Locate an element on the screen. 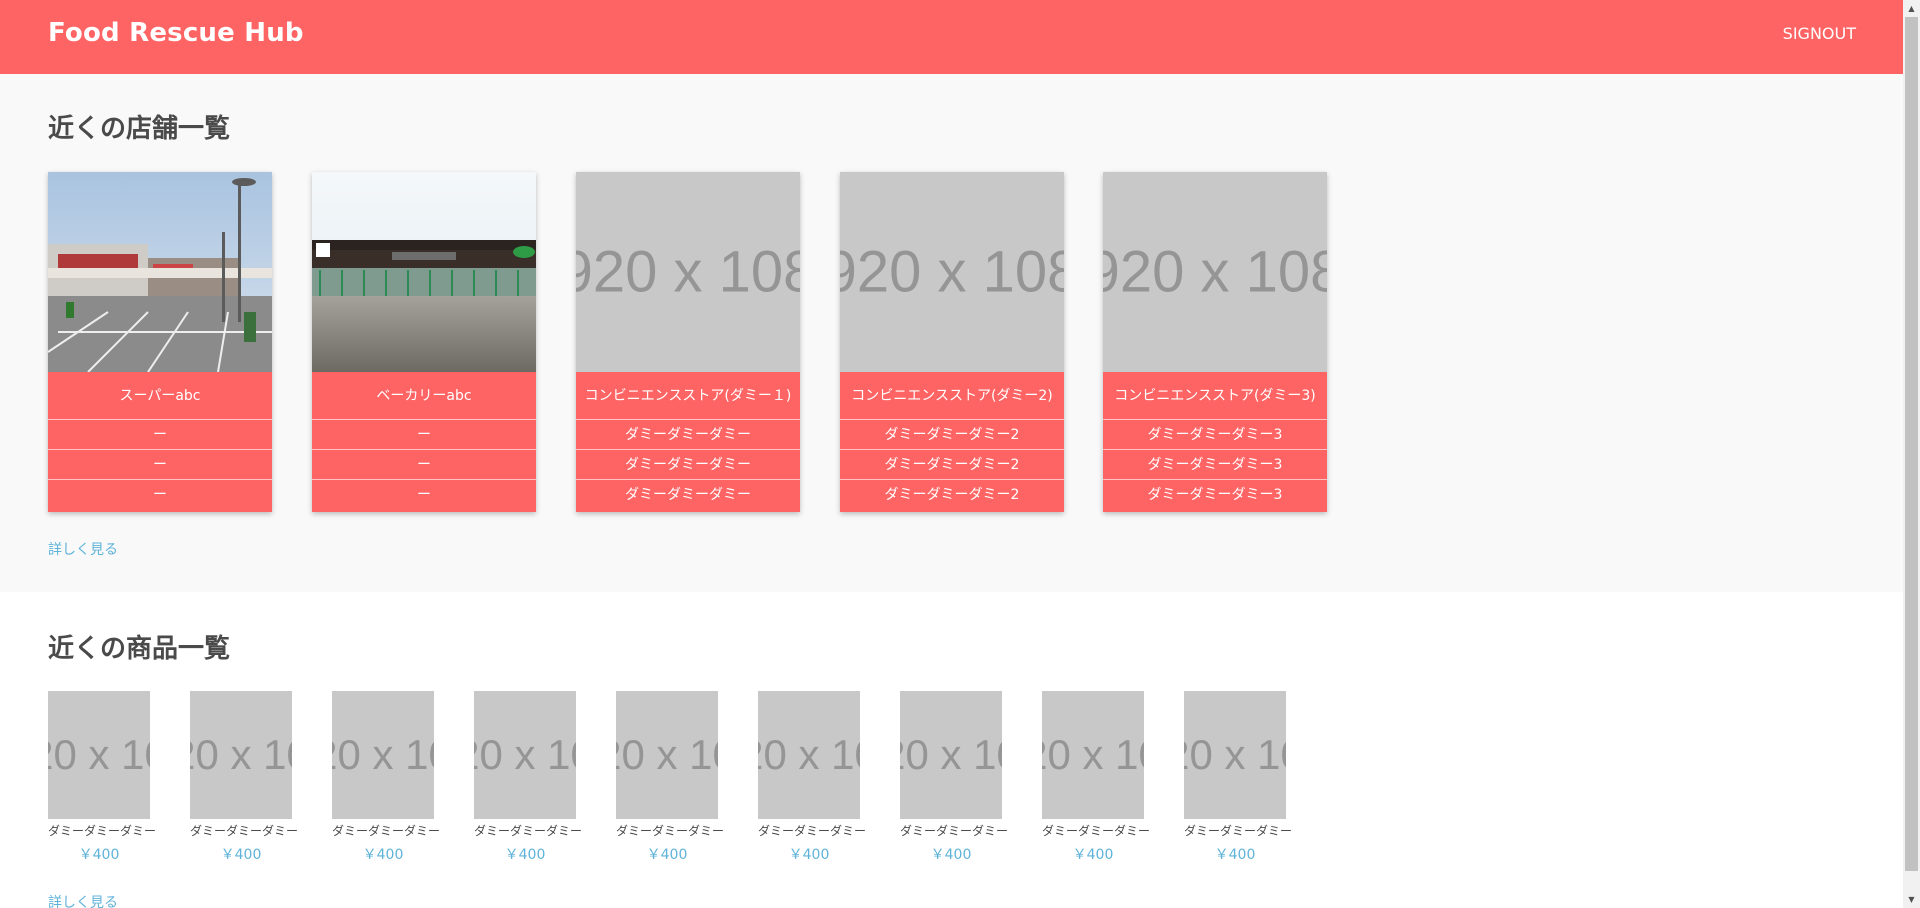 The width and height of the screenshot is (1920, 908). bakery-storefront-photo is located at coordinates (424, 272).